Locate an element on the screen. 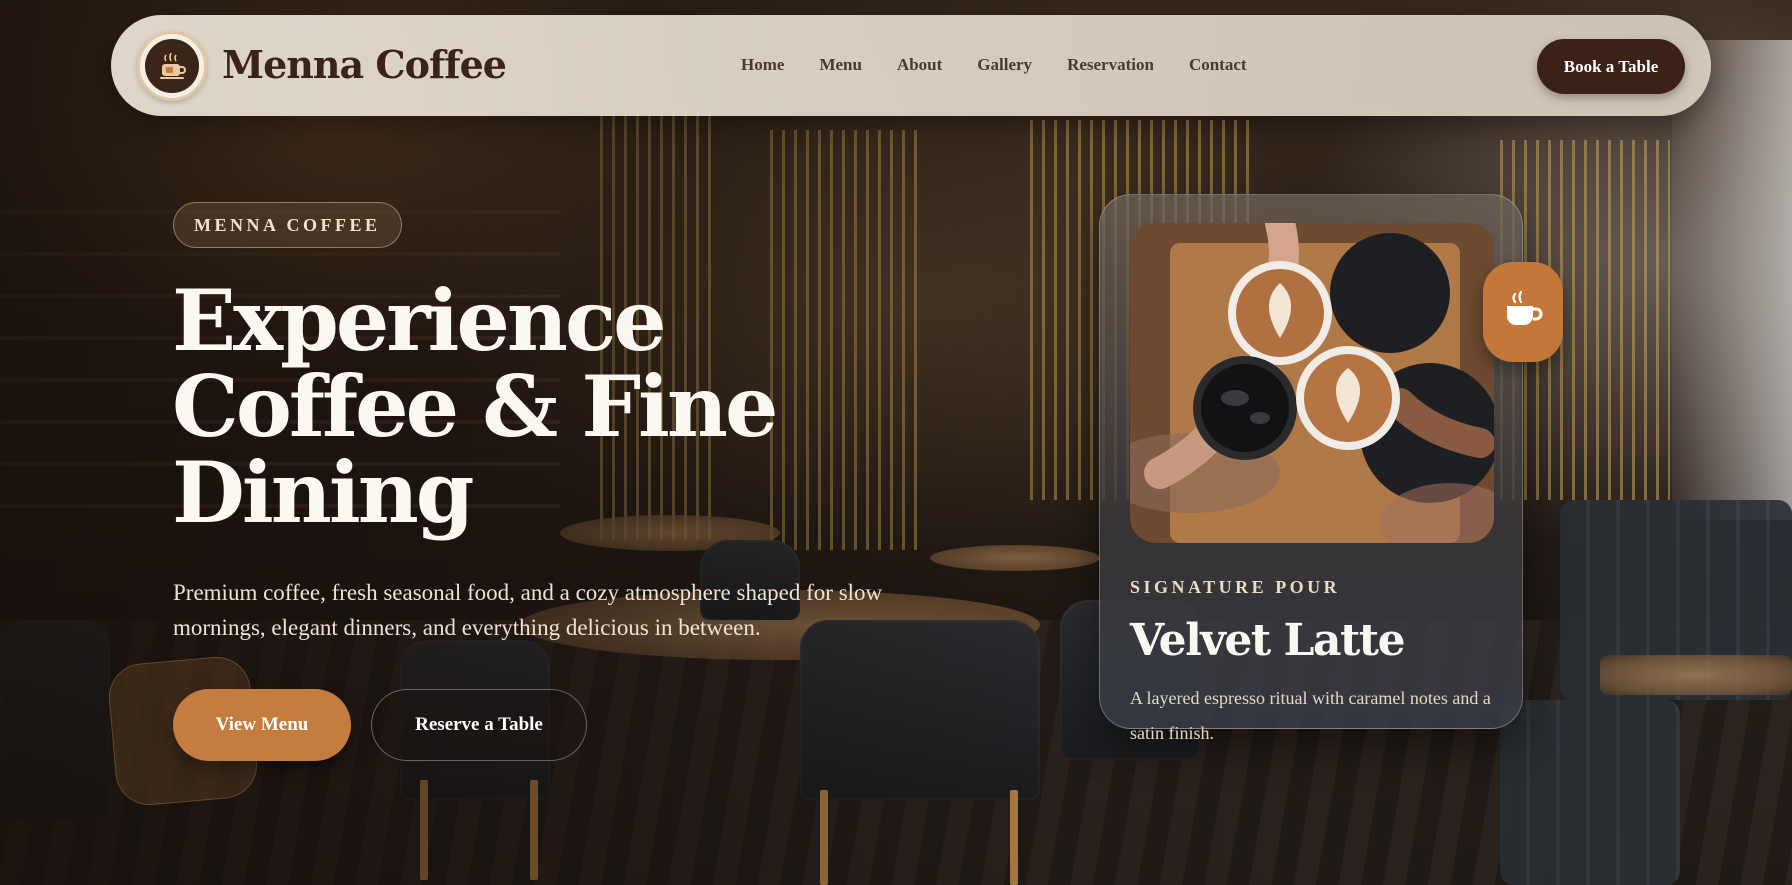 The image size is (1792, 885). nav-contact: Contact is located at coordinates (1218, 65).